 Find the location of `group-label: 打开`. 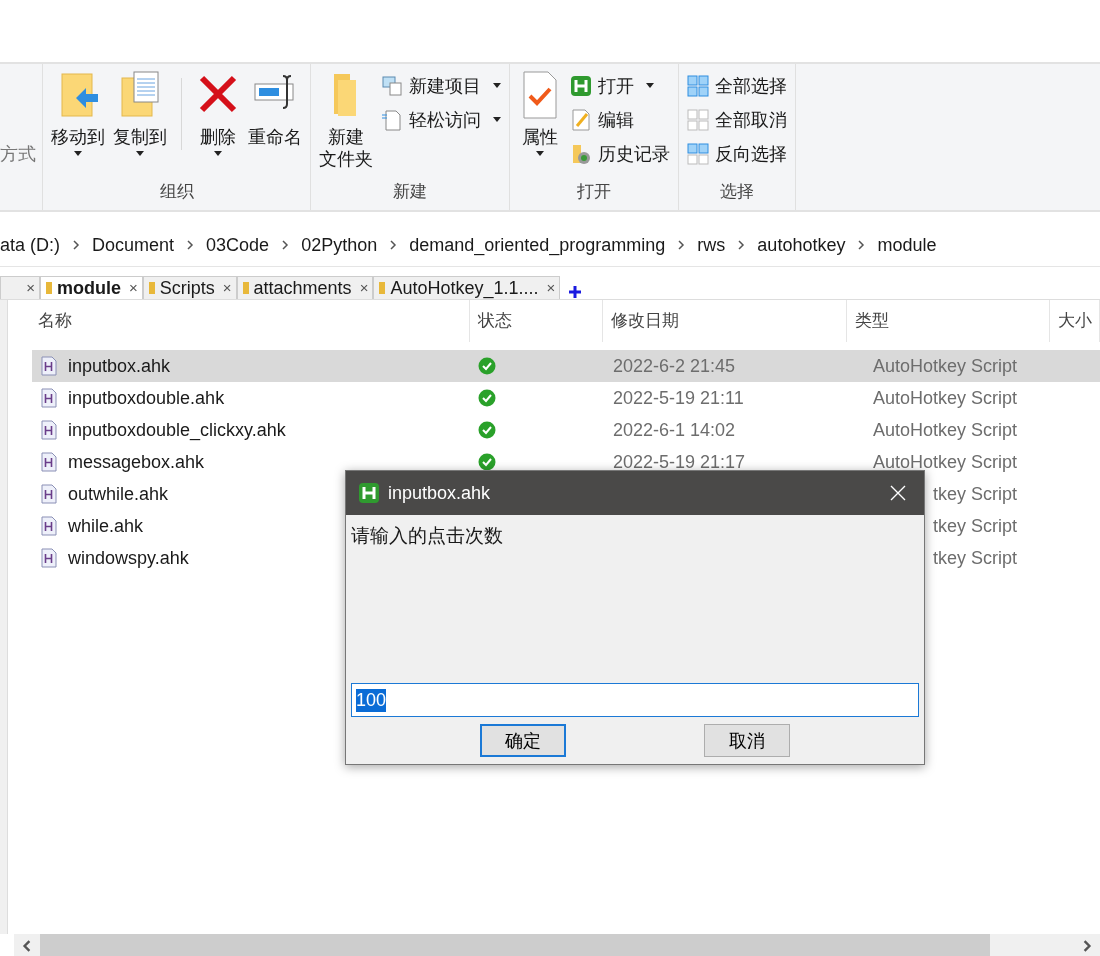

group-label: 打开 is located at coordinates (594, 191).